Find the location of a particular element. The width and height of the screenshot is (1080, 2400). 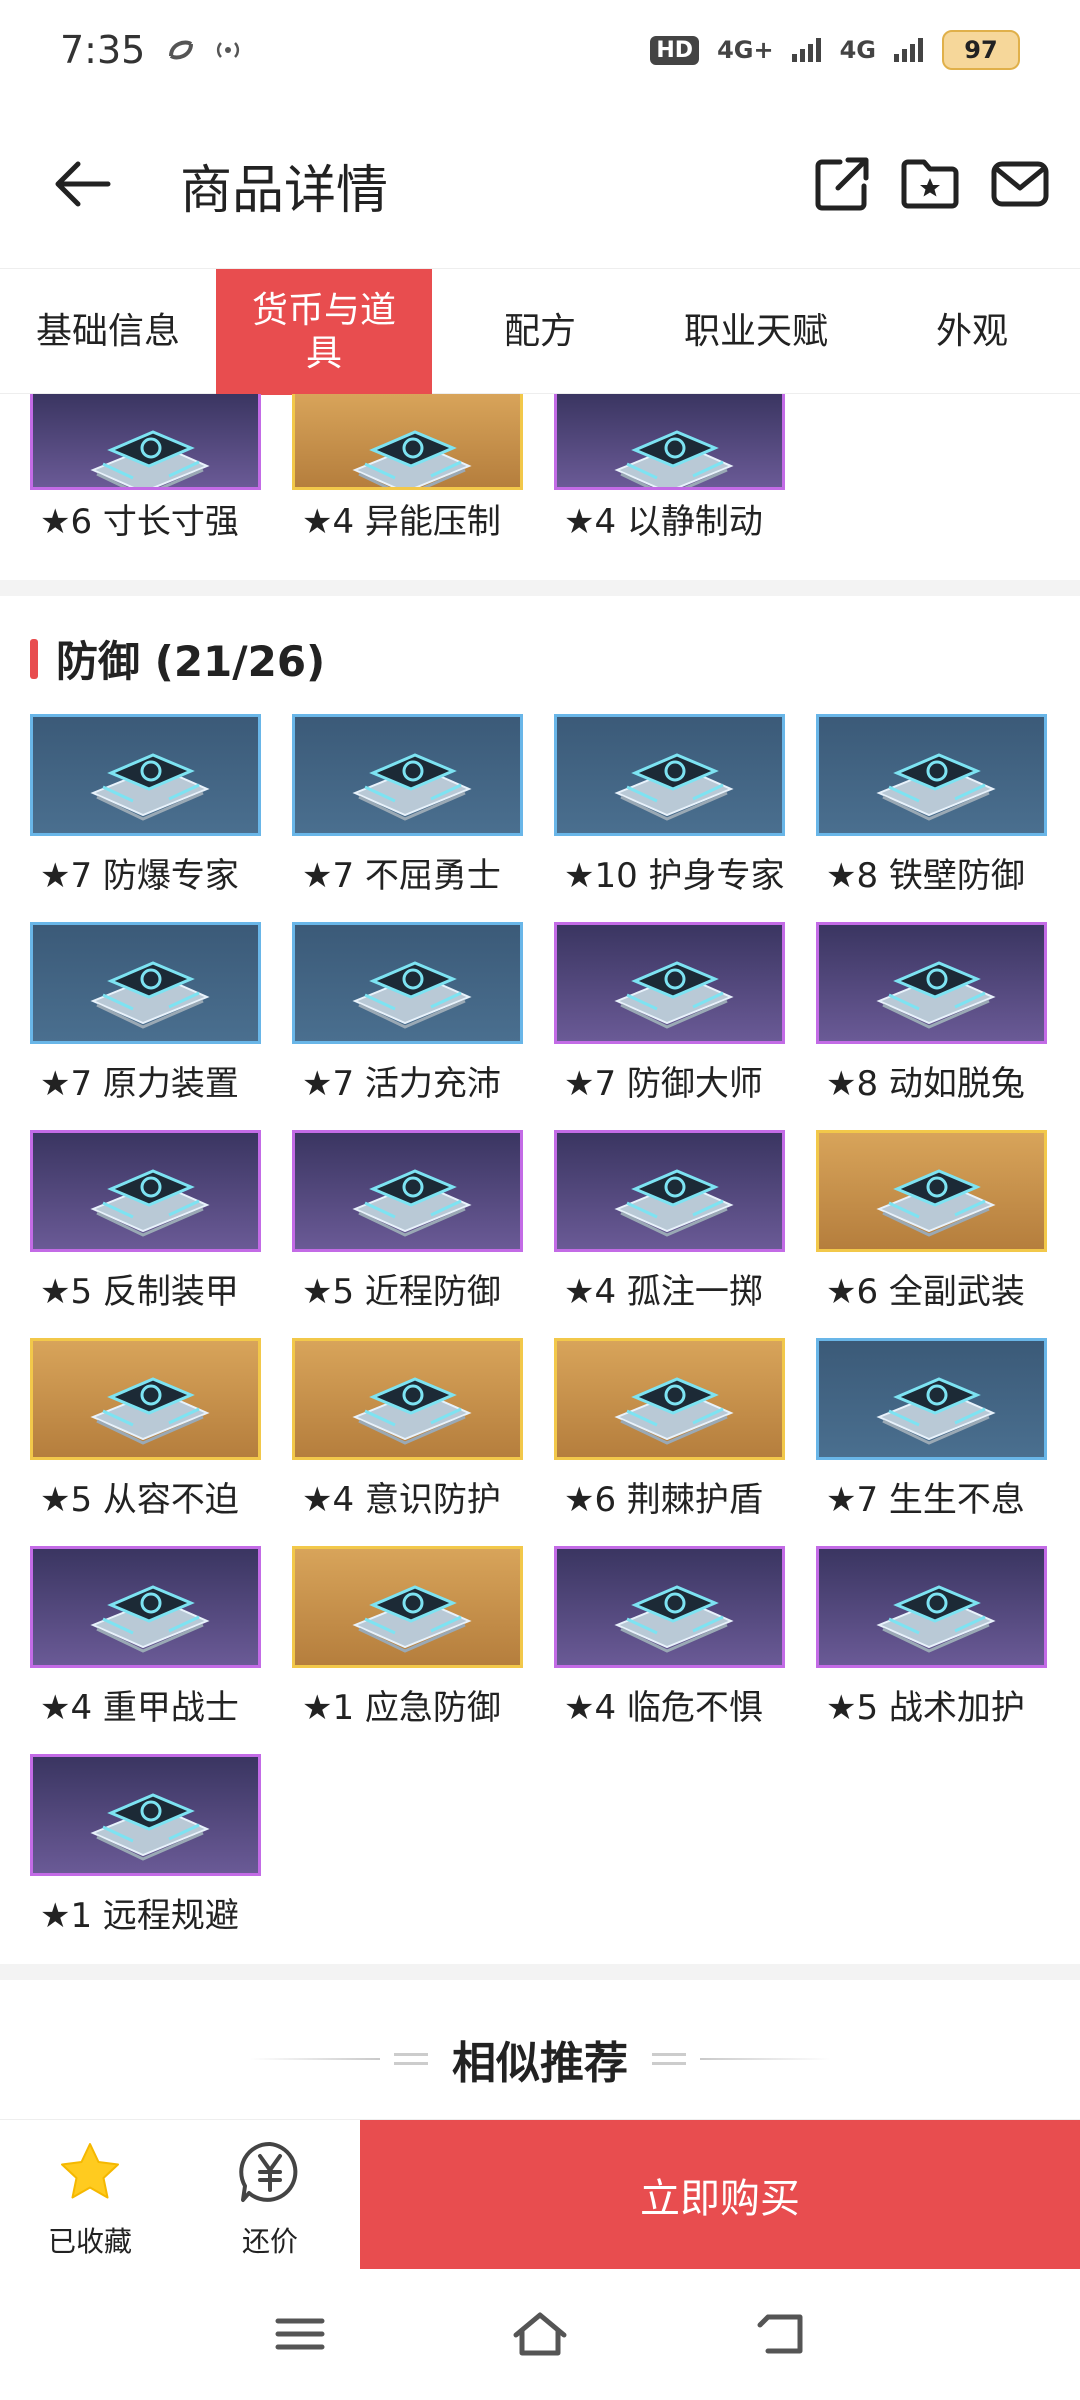

battery-indicator: 97 is located at coordinates (981, 50).